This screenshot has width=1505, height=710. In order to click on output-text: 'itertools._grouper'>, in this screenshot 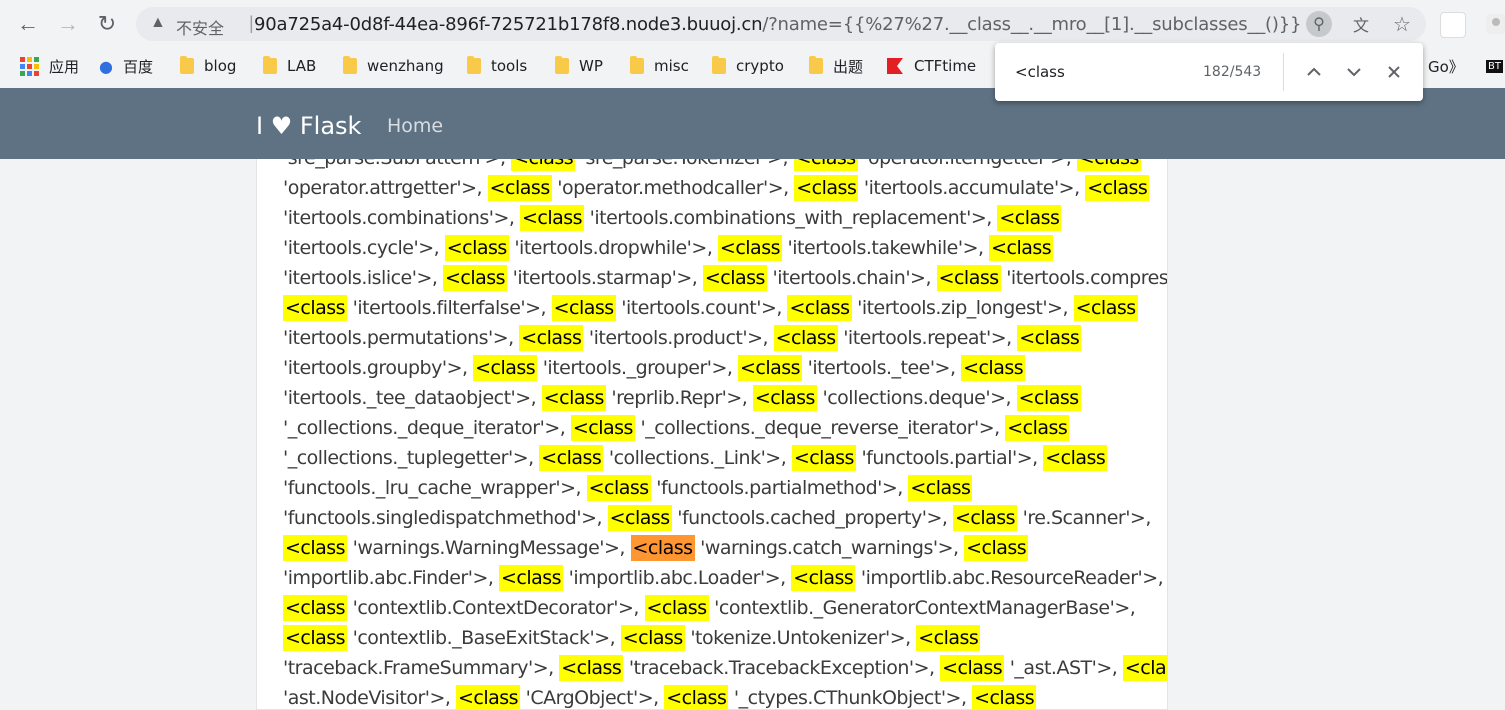, I will do `click(637, 368)`.